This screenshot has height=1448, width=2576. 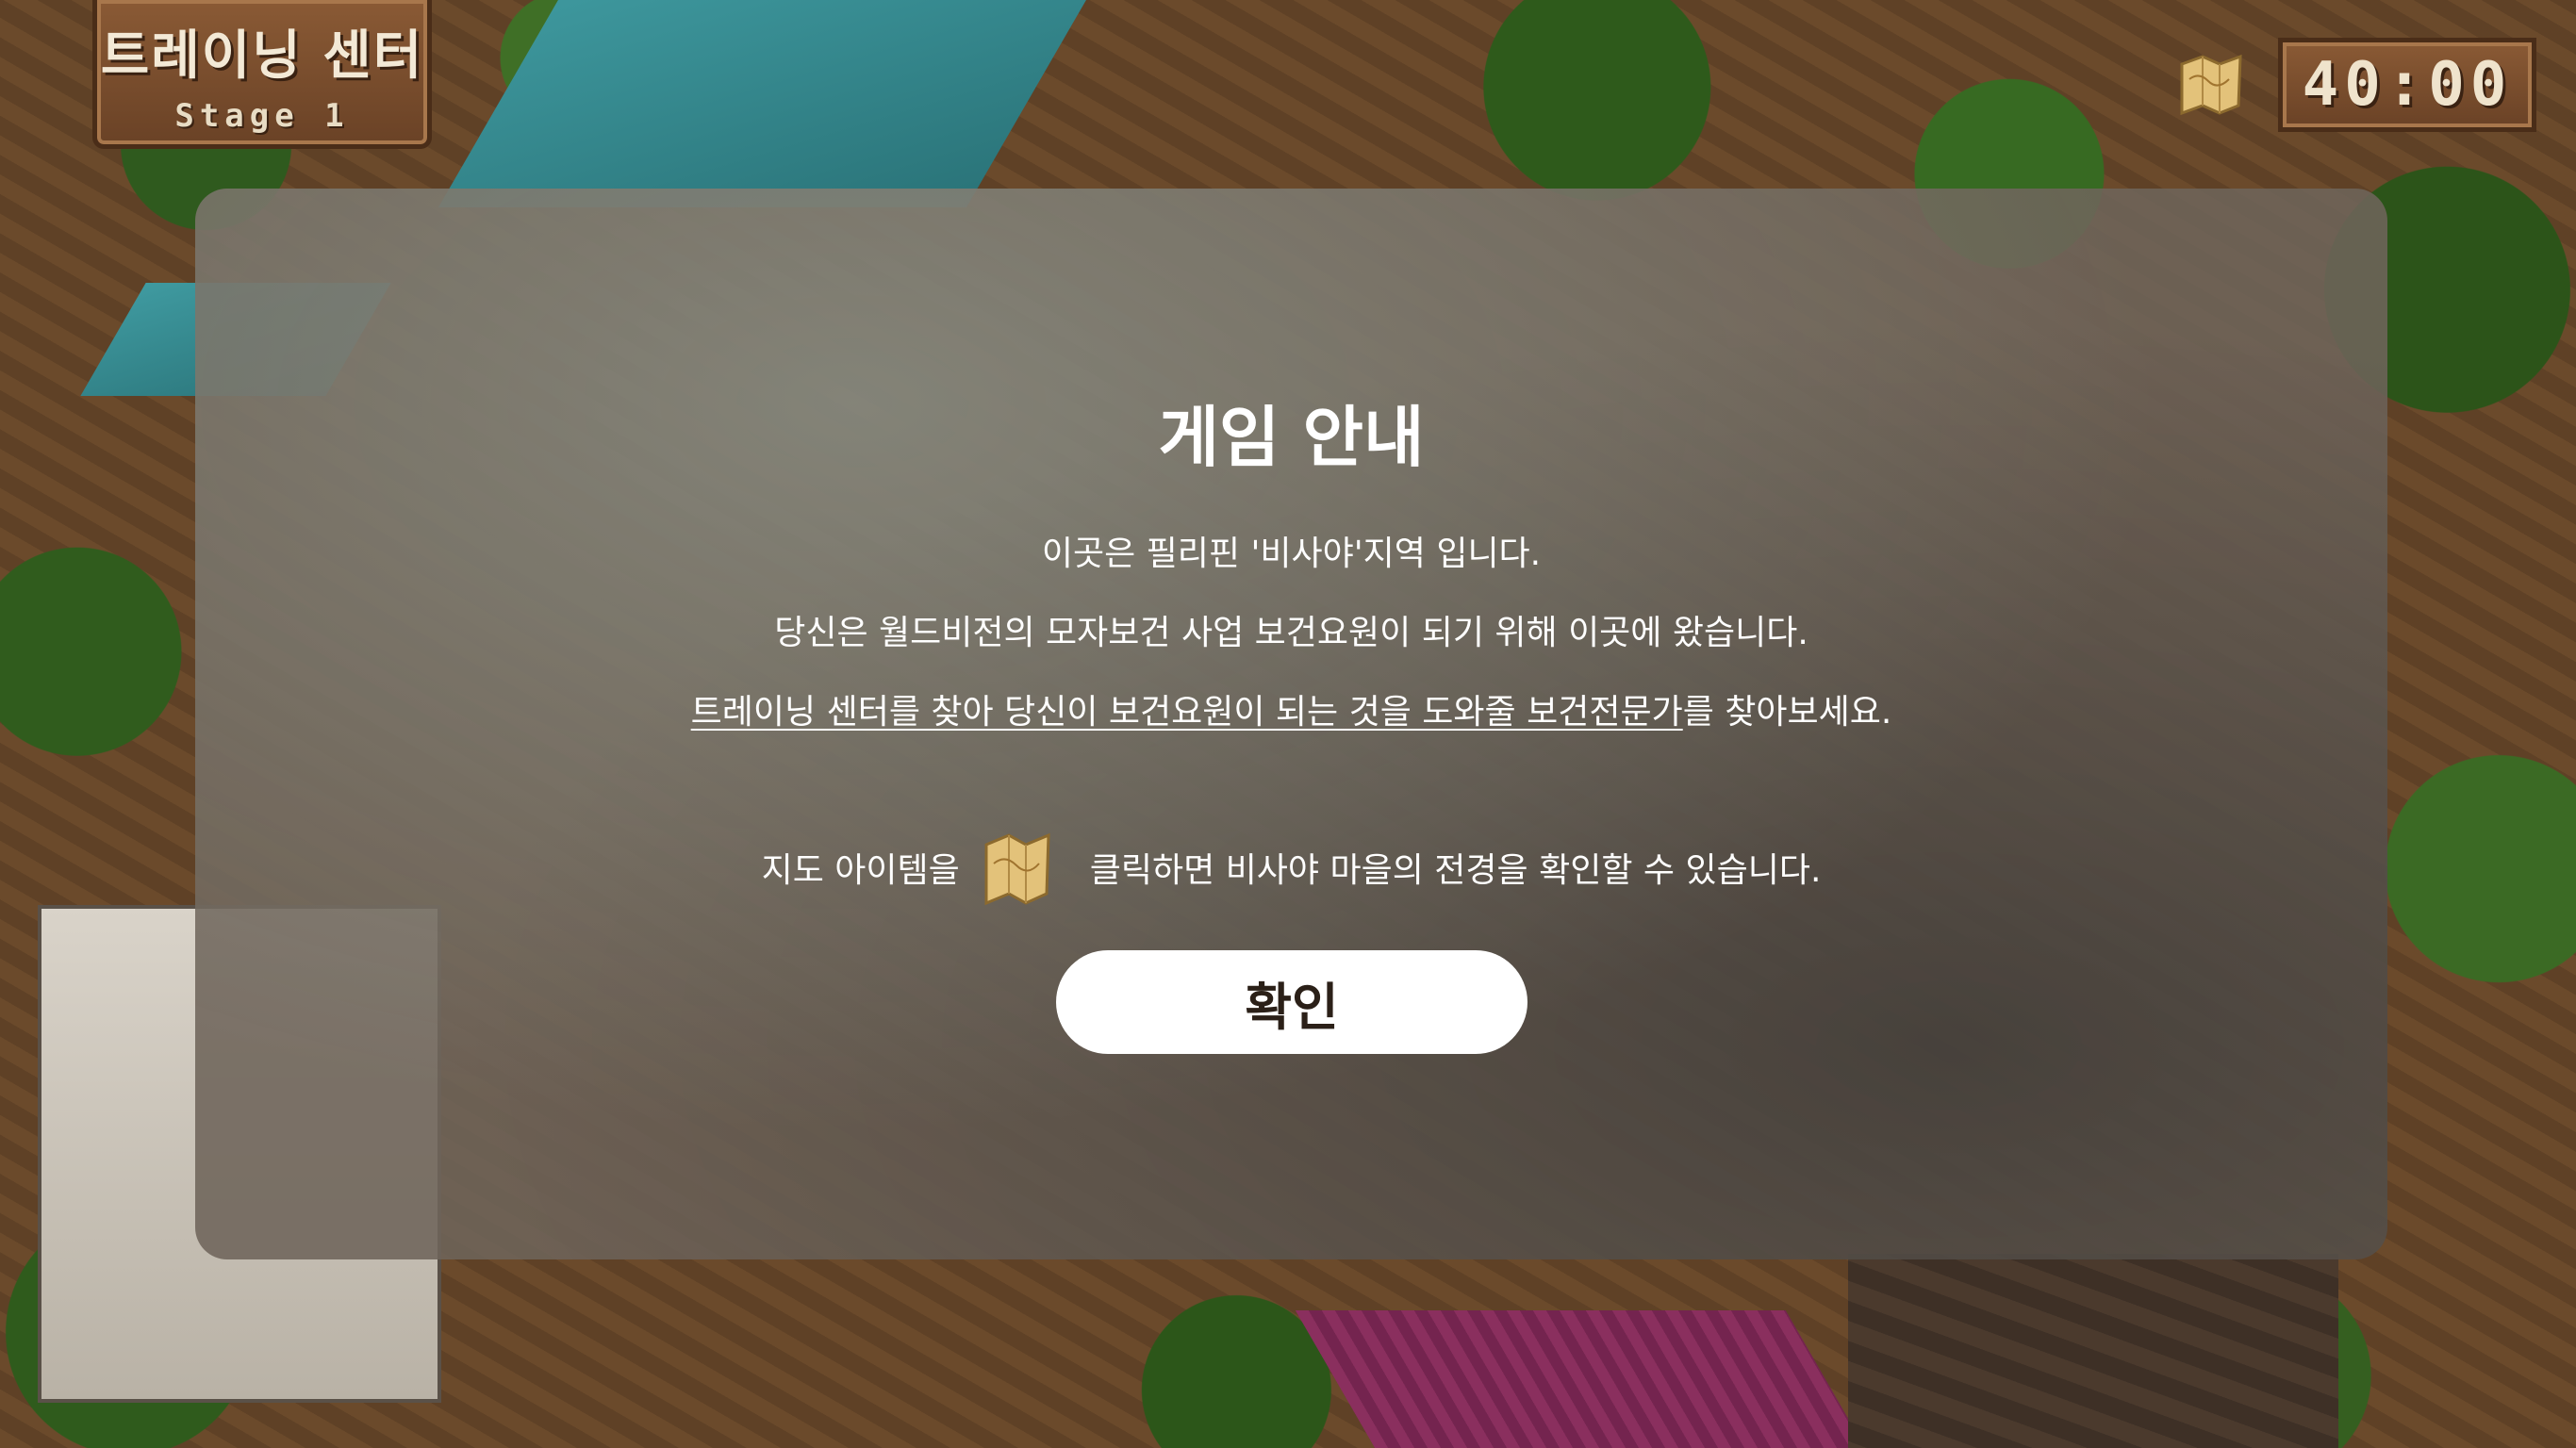 What do you see at coordinates (1291, 1002) in the screenshot?
I see `confirm-button: 확인` at bounding box center [1291, 1002].